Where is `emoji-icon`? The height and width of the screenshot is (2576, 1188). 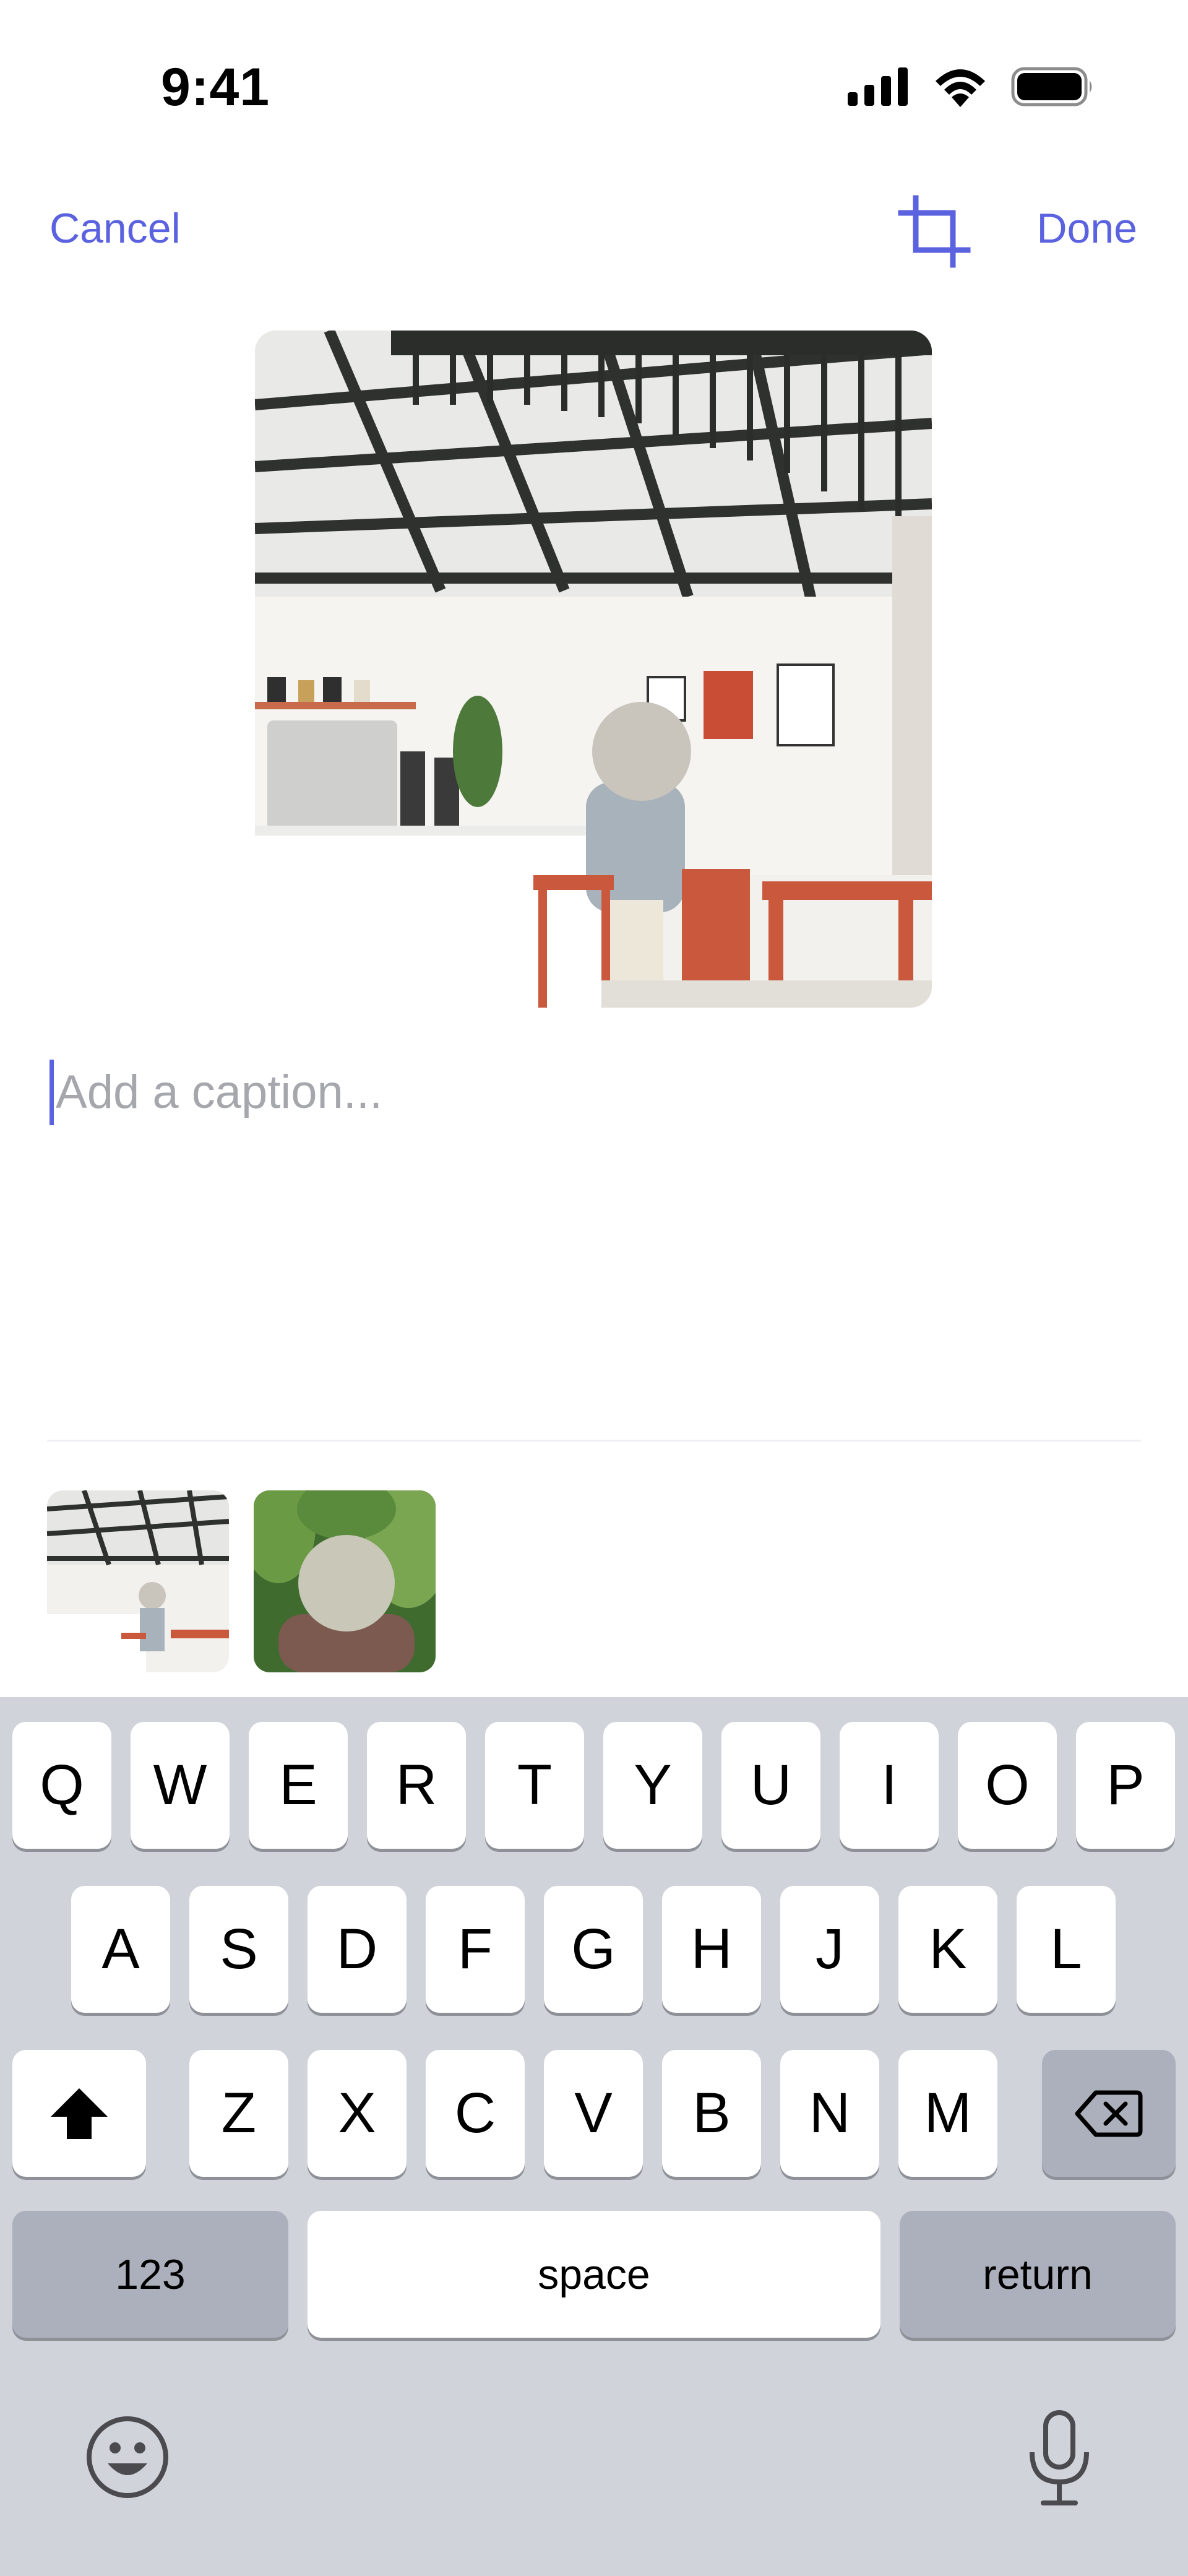 emoji-icon is located at coordinates (127, 2457).